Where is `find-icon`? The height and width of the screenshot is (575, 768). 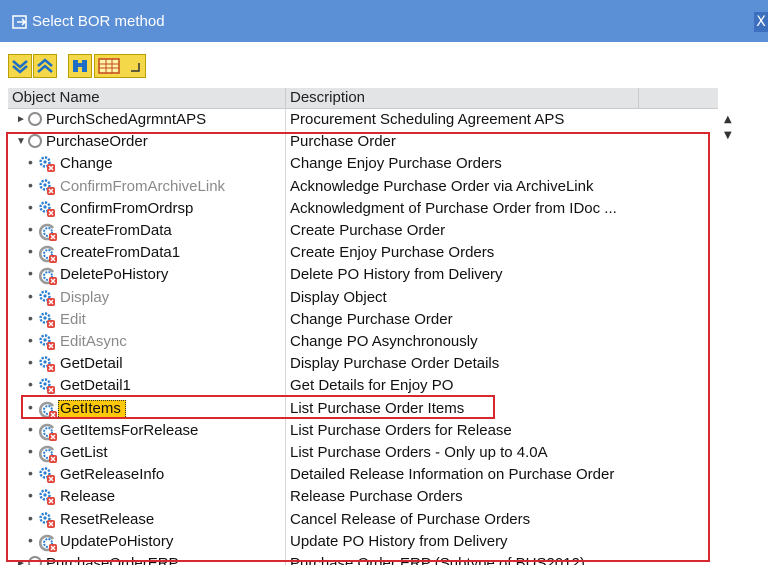
find-icon is located at coordinates (80, 66).